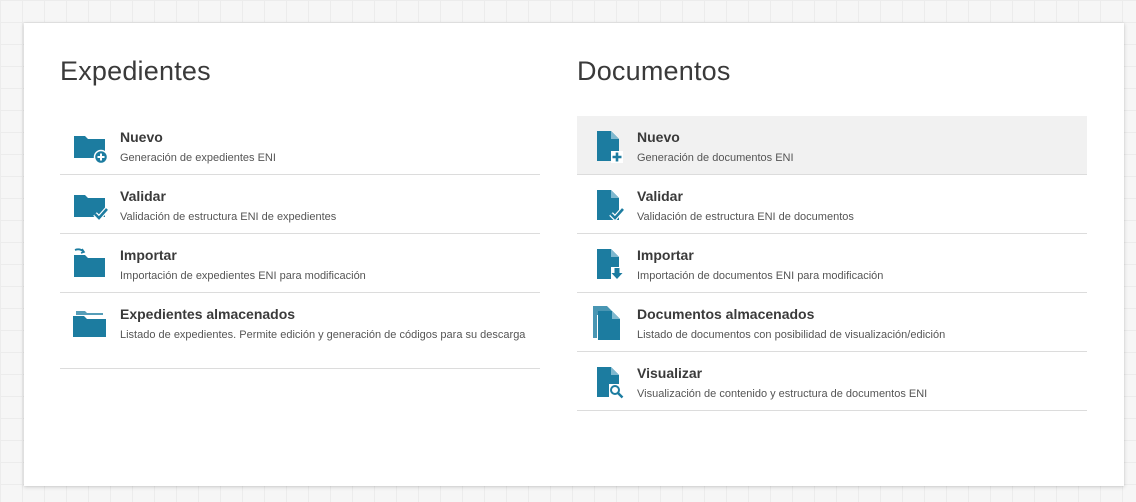 This screenshot has height=502, width=1136. Describe the element at coordinates (670, 373) in the screenshot. I see `item-title: Visualizar` at that location.